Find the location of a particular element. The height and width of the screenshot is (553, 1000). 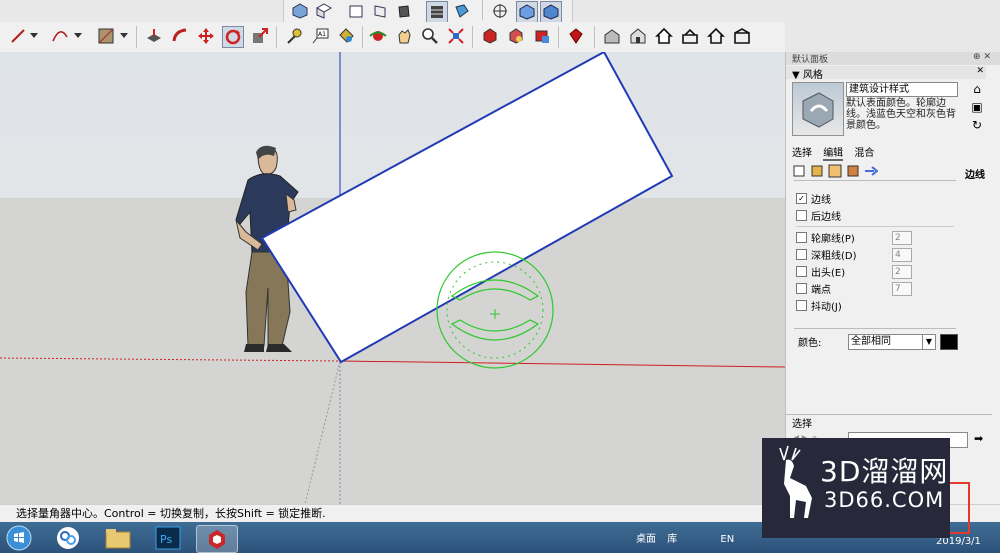

xray-icon is located at coordinates (527, 12).